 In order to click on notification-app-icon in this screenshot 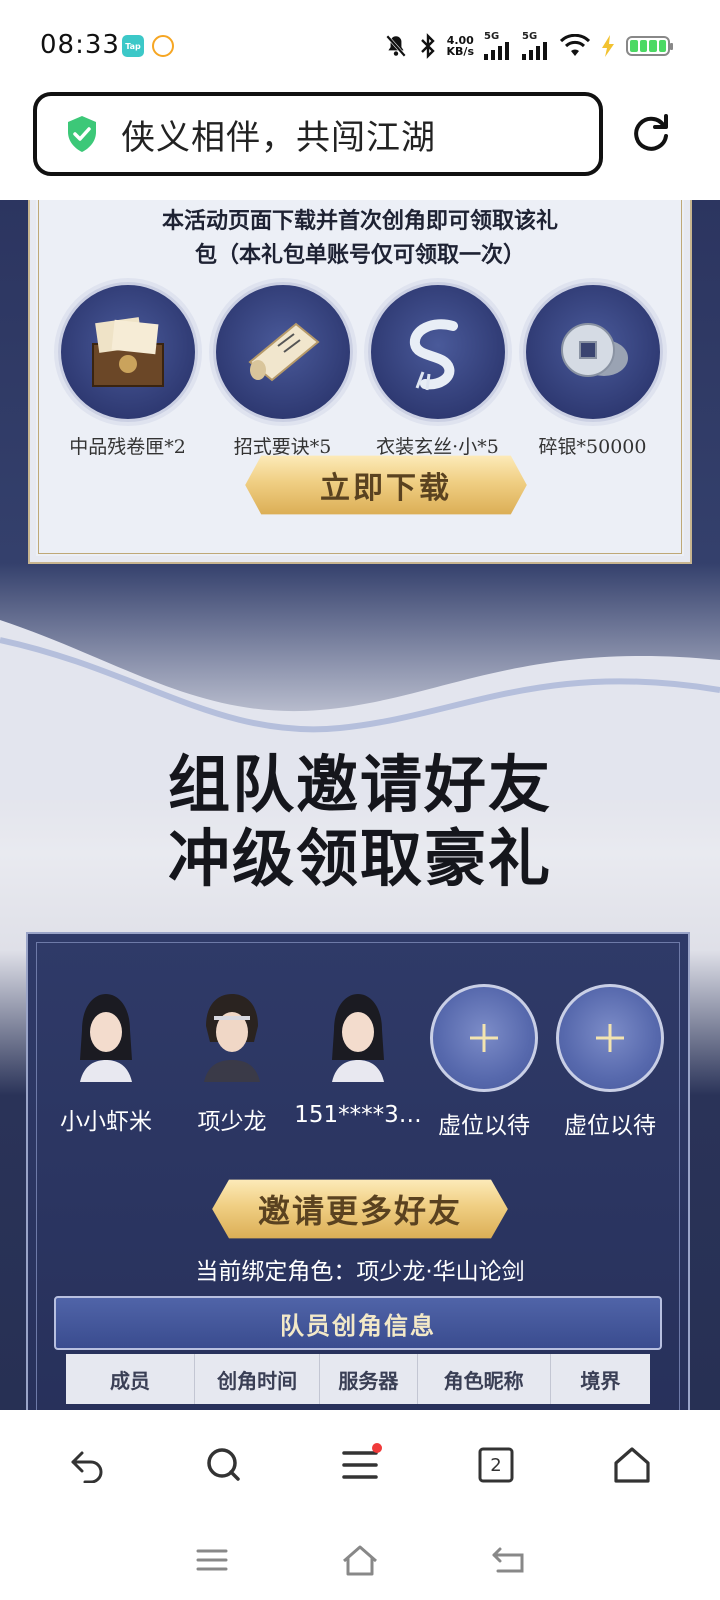, I will do `click(163, 46)`.